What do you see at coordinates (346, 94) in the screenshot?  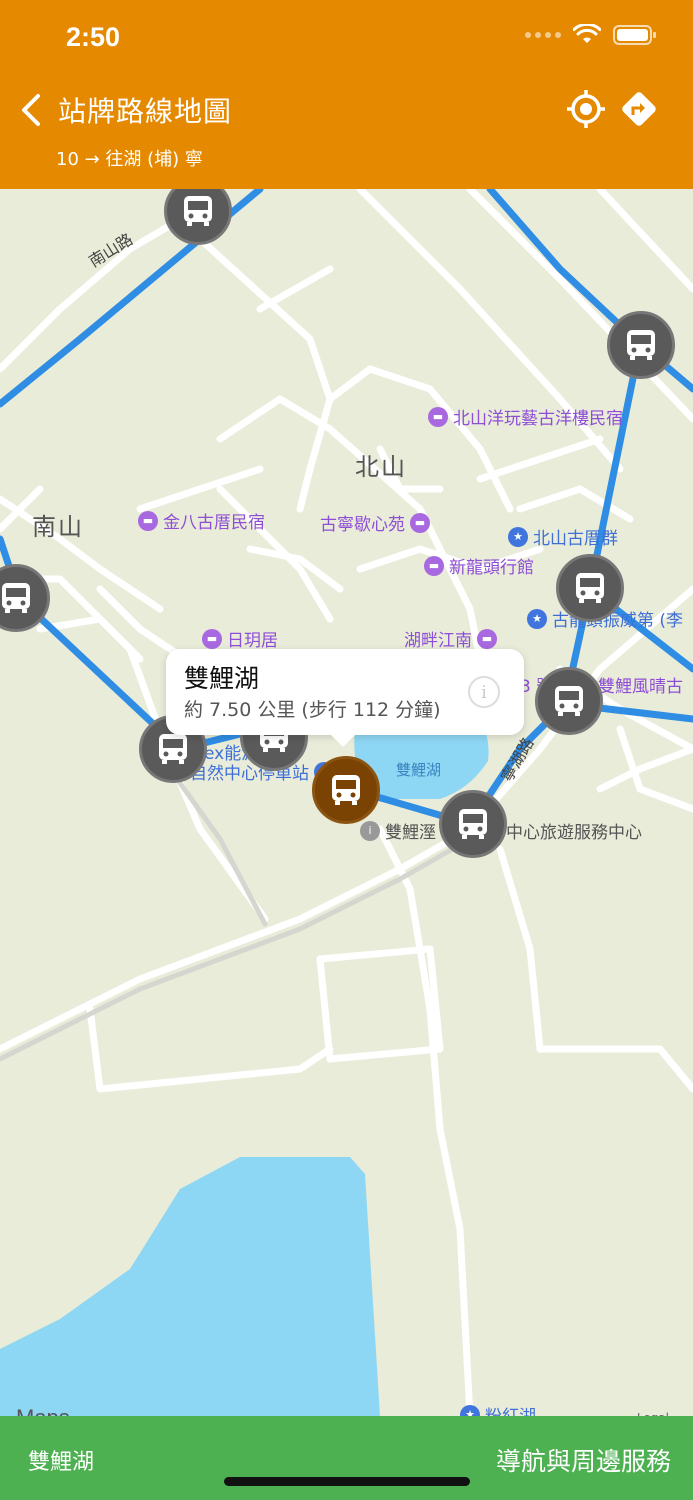 I see `nav-header: 2:50 站牌路線地圖 10 → 往湖 (埔) 寧` at bounding box center [346, 94].